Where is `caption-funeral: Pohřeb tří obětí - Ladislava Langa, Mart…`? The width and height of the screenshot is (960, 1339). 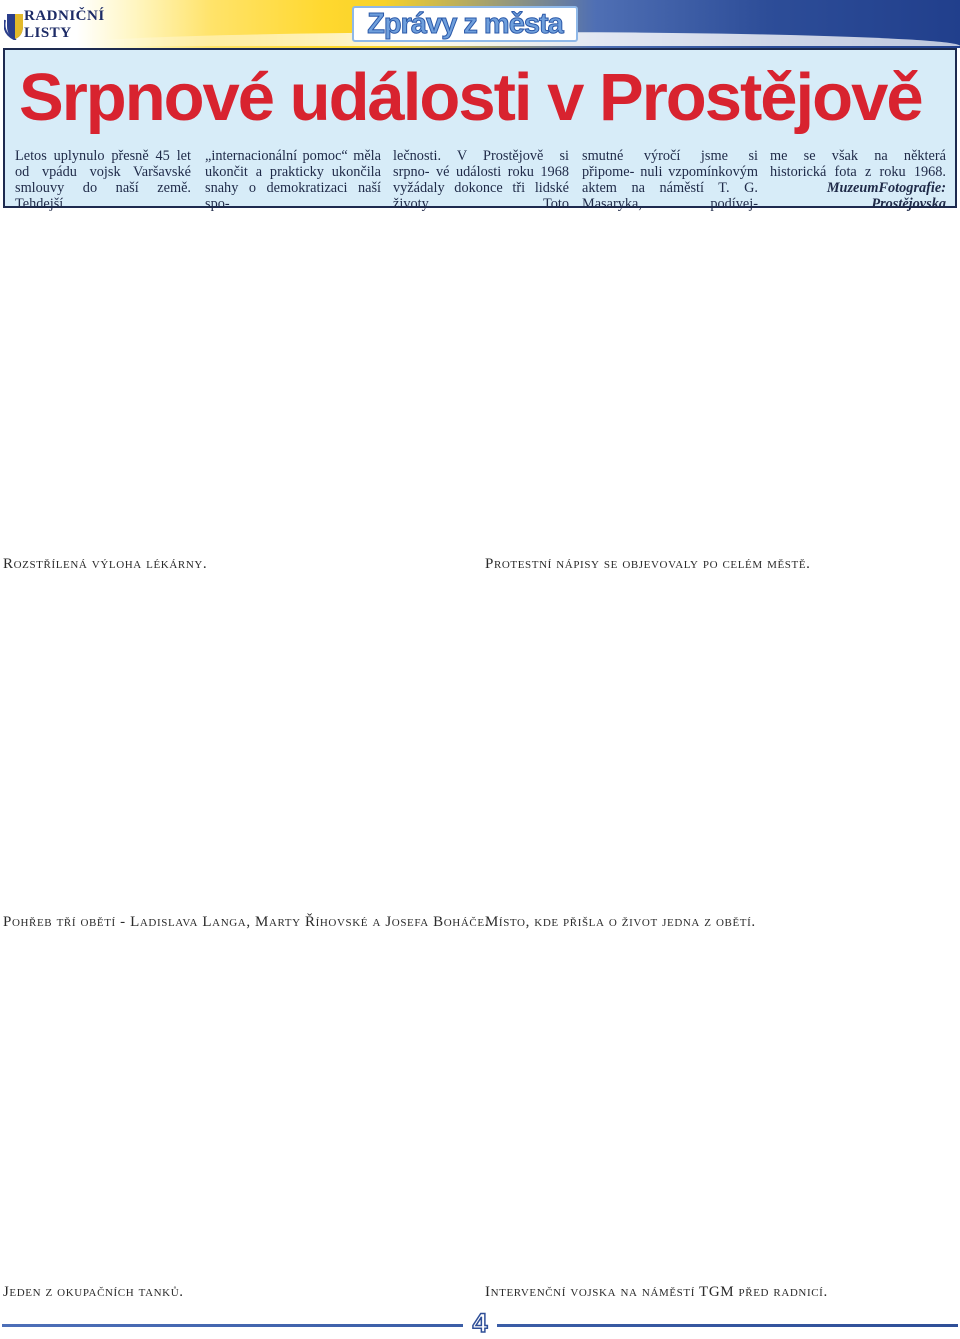
caption-funeral: Pohřeb tří obětí - Ladislava Langa, Mart… is located at coordinates (246, 922).